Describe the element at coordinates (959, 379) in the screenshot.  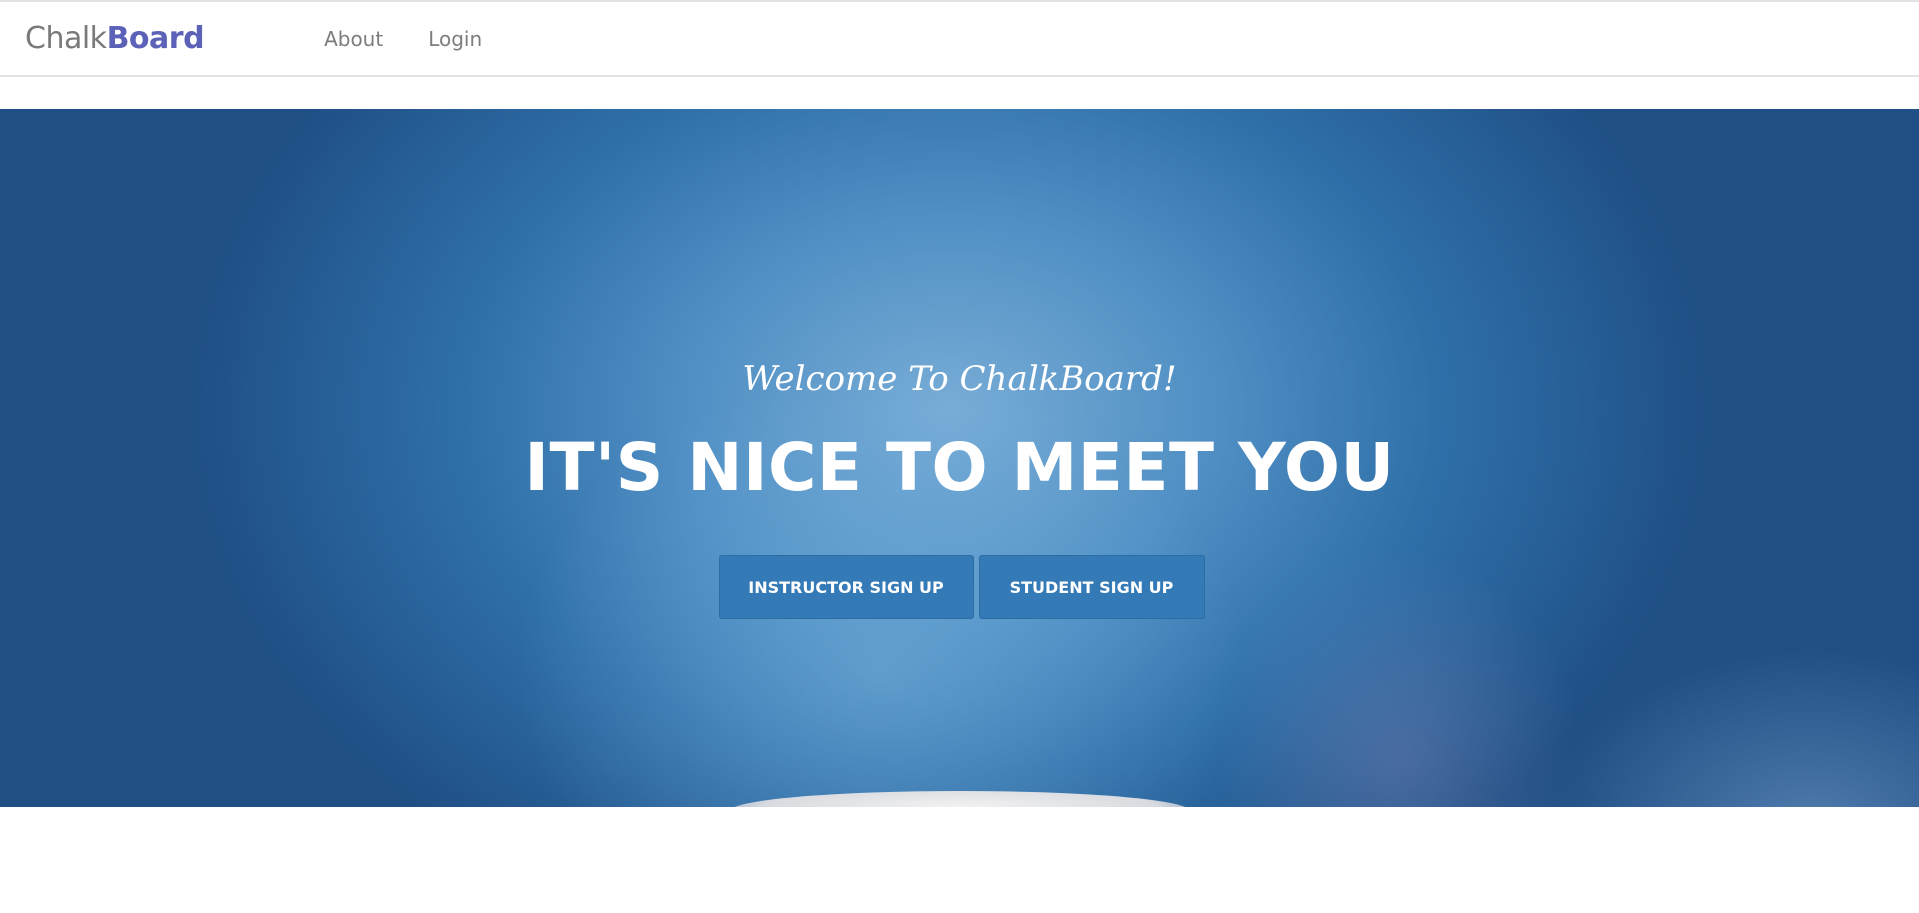
I see `hero-subtitle: Welcome To ChalkBoard!` at that location.